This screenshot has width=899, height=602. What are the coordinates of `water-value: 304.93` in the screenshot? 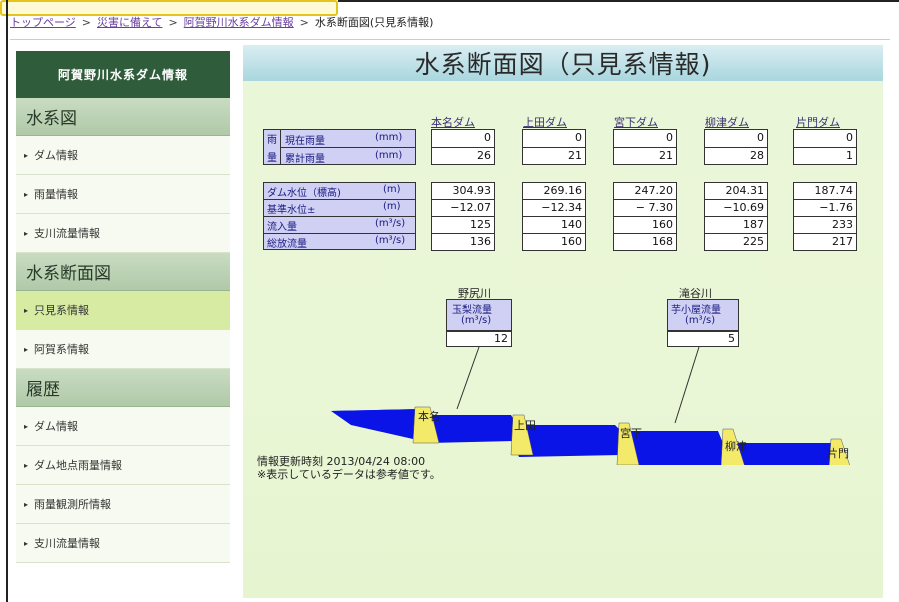 It's located at (472, 190).